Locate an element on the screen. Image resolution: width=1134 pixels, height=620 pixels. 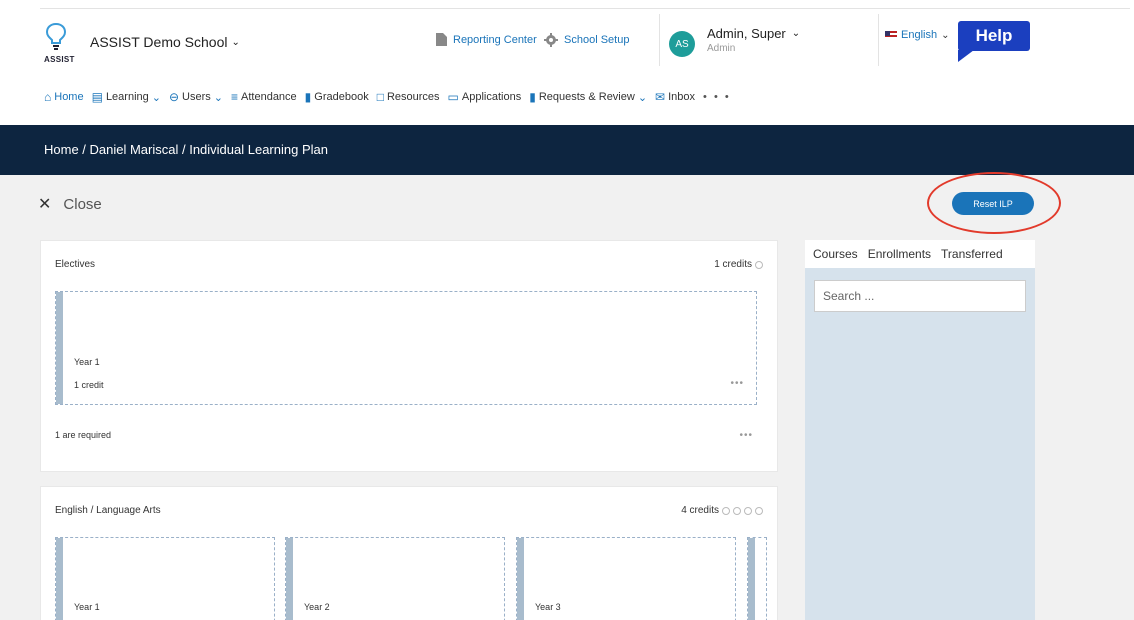
electives-required: 1 are required is located at coordinates (83, 435).